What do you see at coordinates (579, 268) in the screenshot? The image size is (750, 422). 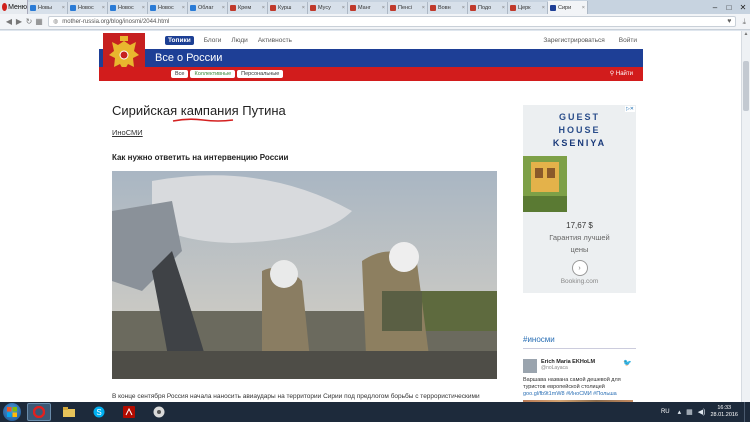 I see `ad-next-icon: ›` at bounding box center [579, 268].